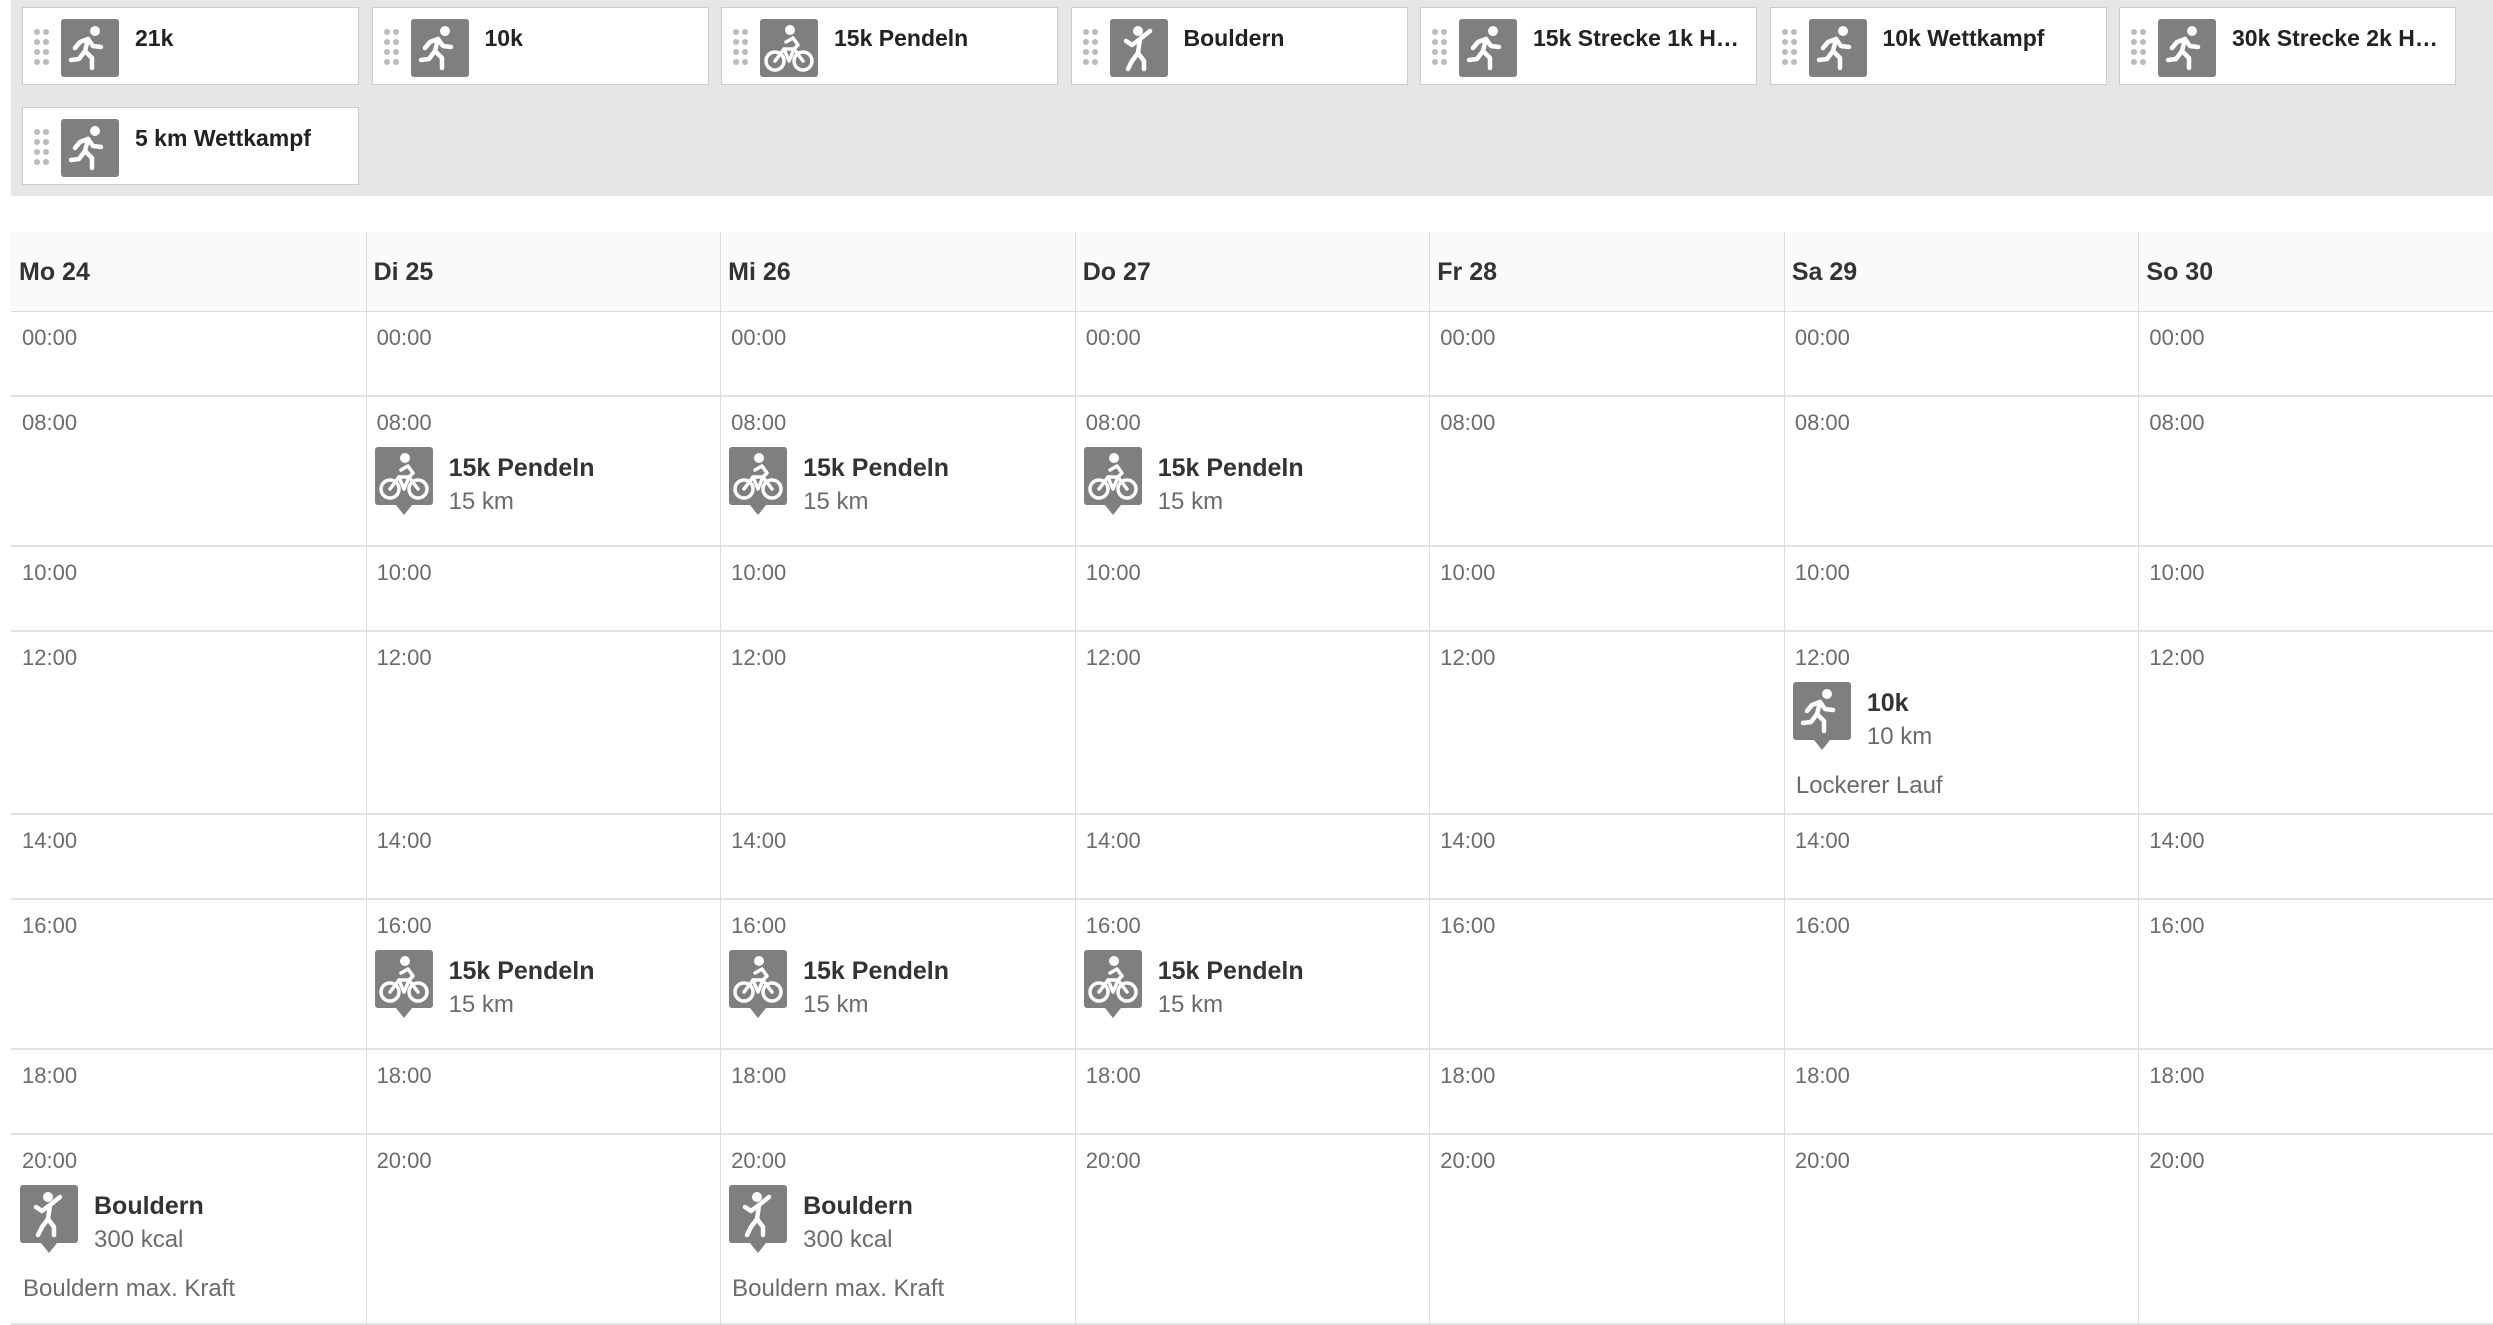  Describe the element at coordinates (190, 146) in the screenshot. I see `workout-template-card: 5 km Wettkampf` at that location.